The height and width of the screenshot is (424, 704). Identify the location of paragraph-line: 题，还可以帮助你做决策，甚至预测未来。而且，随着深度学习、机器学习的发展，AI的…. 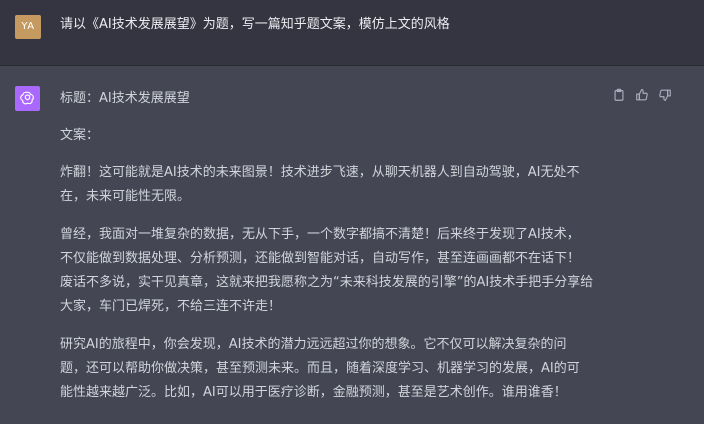
(320, 368).